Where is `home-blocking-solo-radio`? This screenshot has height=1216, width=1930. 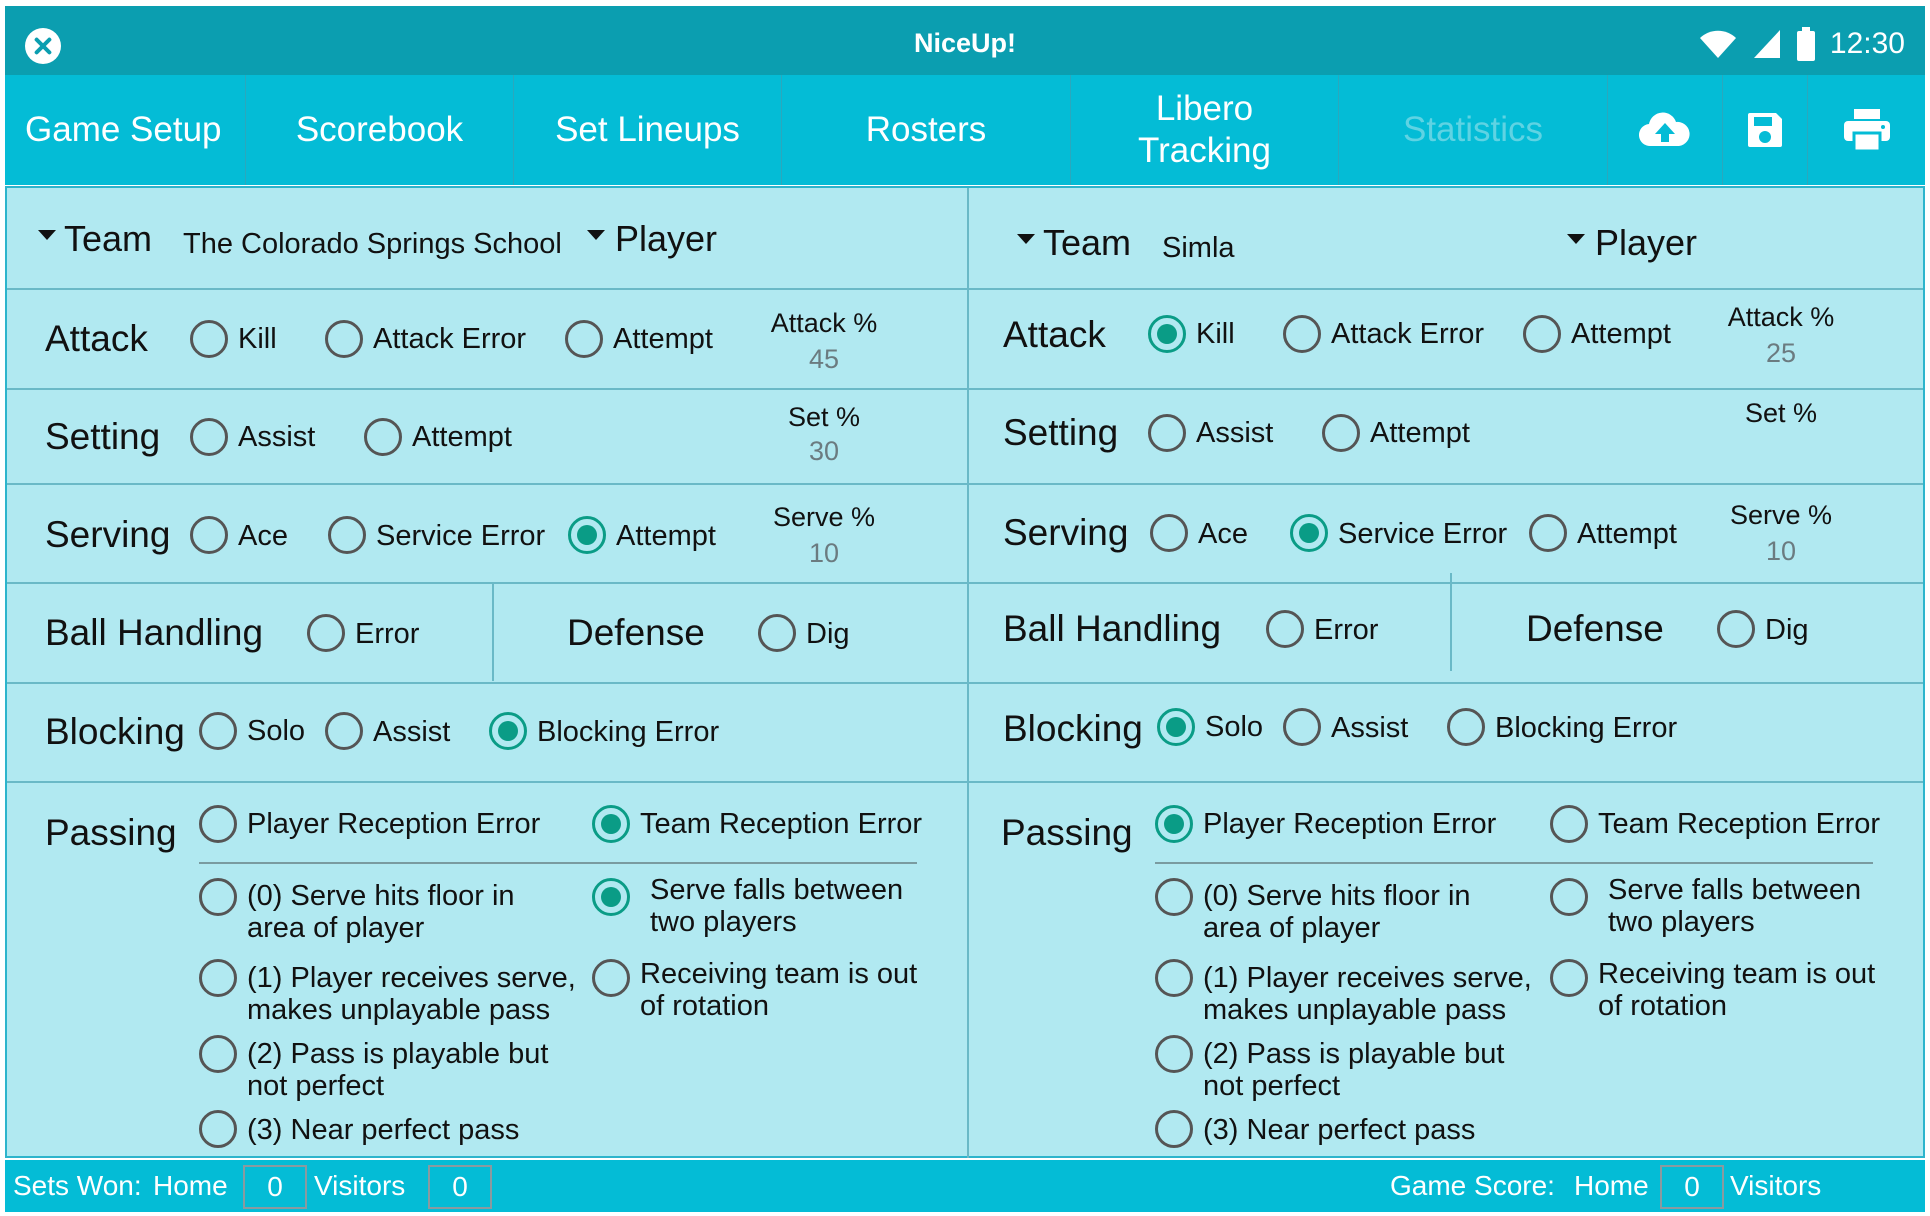 home-blocking-solo-radio is located at coordinates (218, 731).